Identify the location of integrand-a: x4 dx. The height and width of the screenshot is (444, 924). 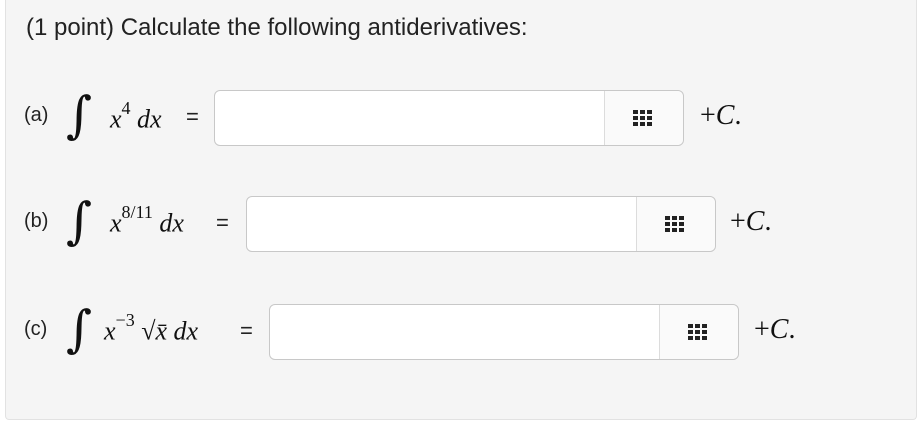
(136, 116).